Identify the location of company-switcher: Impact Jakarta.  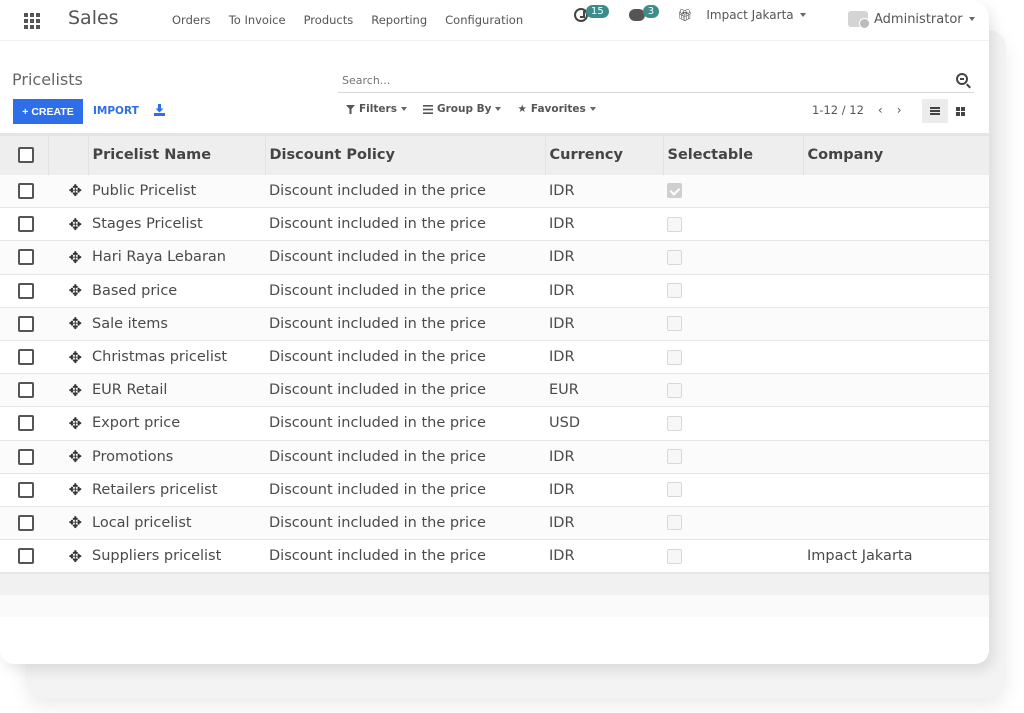
(756, 15).